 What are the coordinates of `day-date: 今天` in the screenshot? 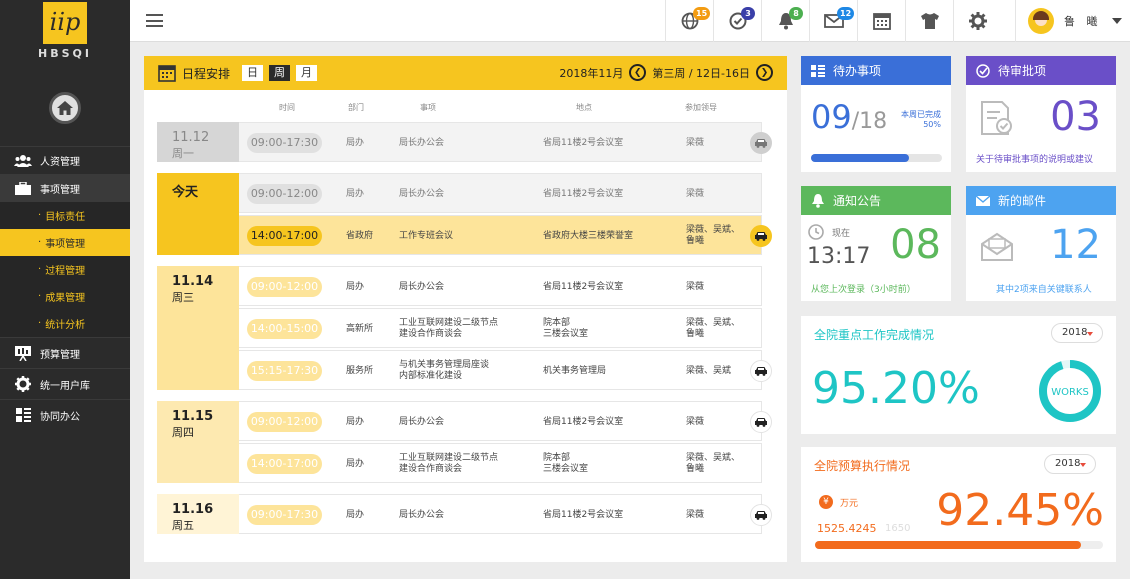 It's located at (185, 192).